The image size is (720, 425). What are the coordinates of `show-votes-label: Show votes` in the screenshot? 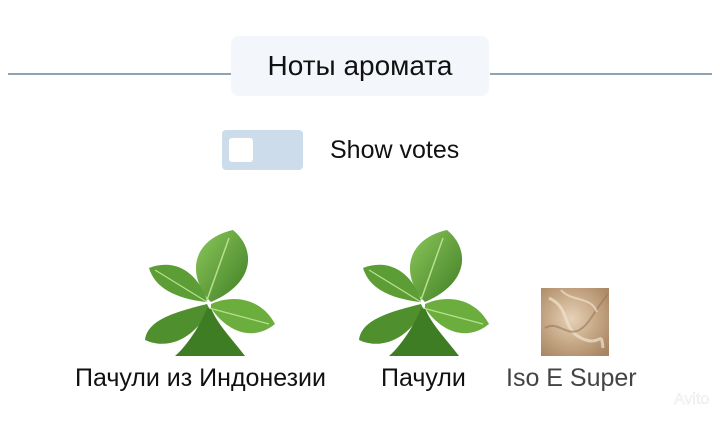 It's located at (395, 150).